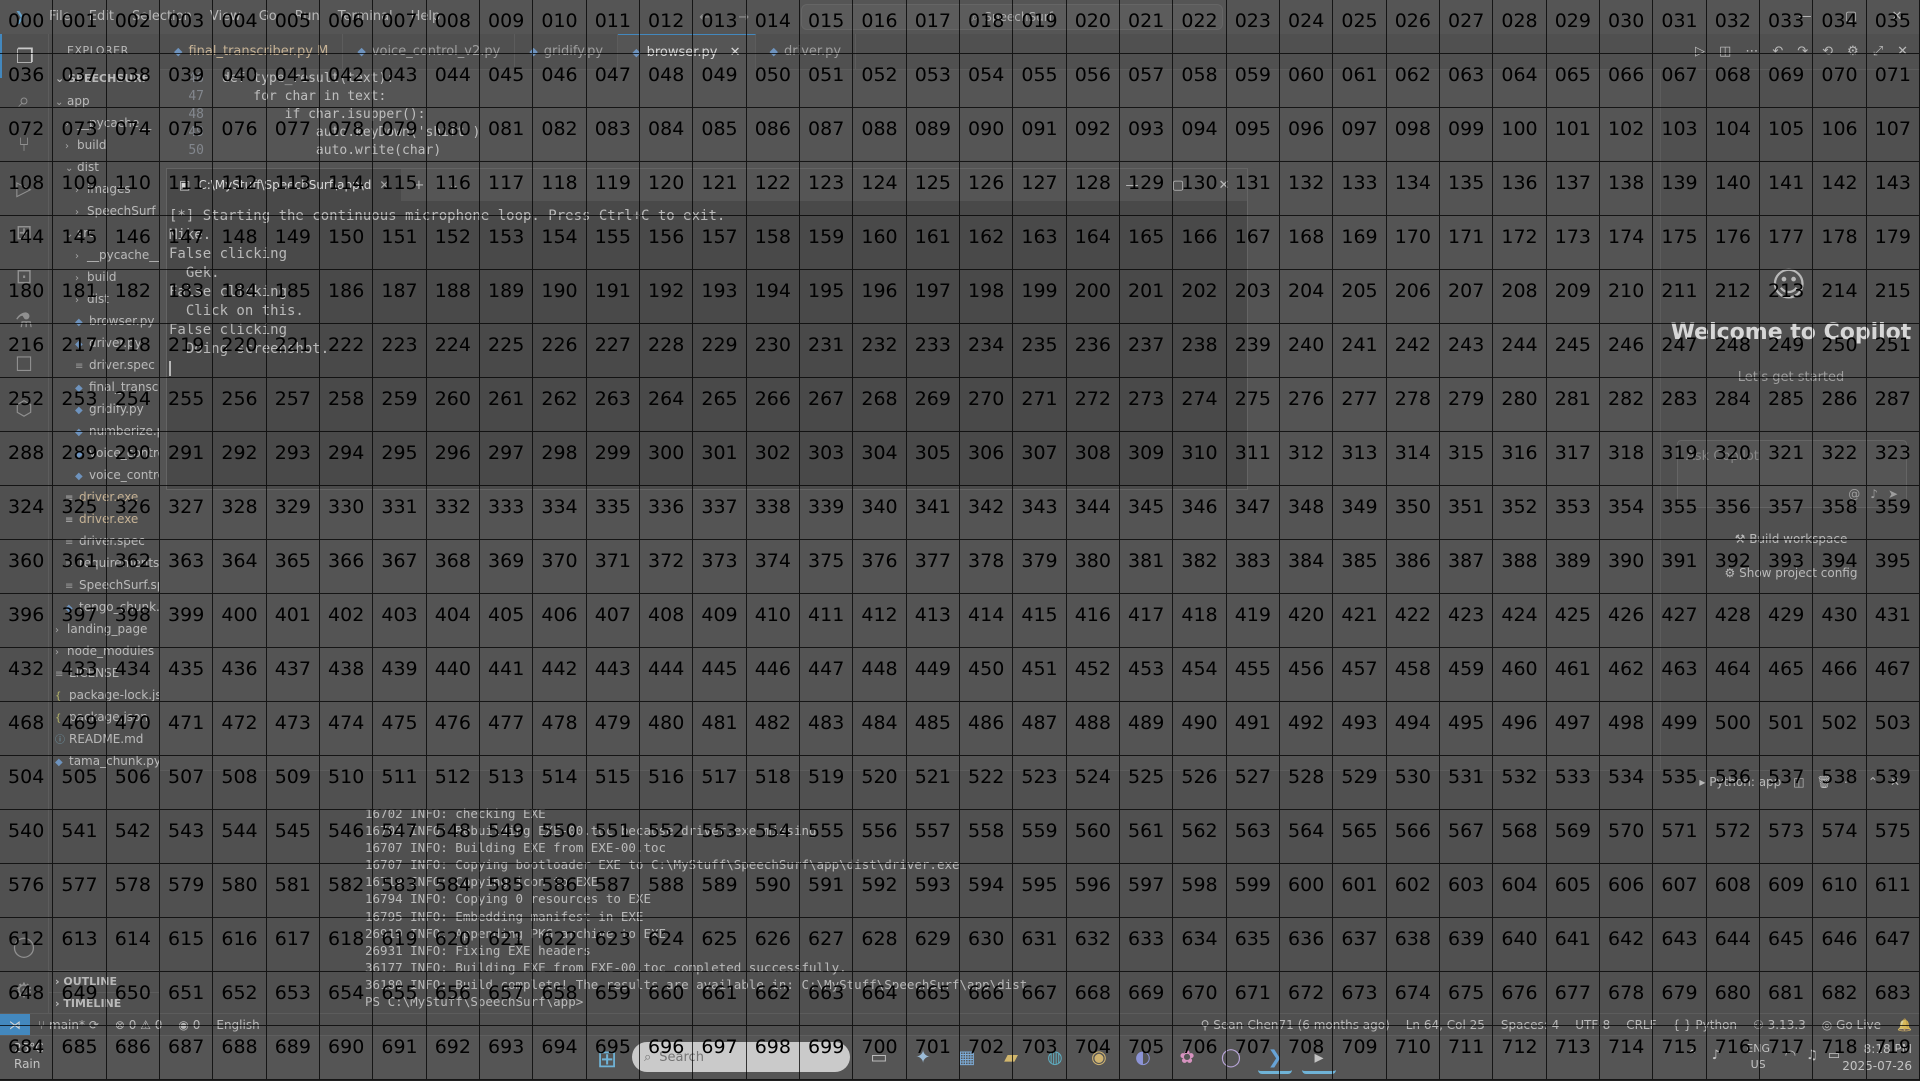 This screenshot has width=1920, height=1081. What do you see at coordinates (24, 364) in the screenshot?
I see `chat-icon: ☐` at bounding box center [24, 364].